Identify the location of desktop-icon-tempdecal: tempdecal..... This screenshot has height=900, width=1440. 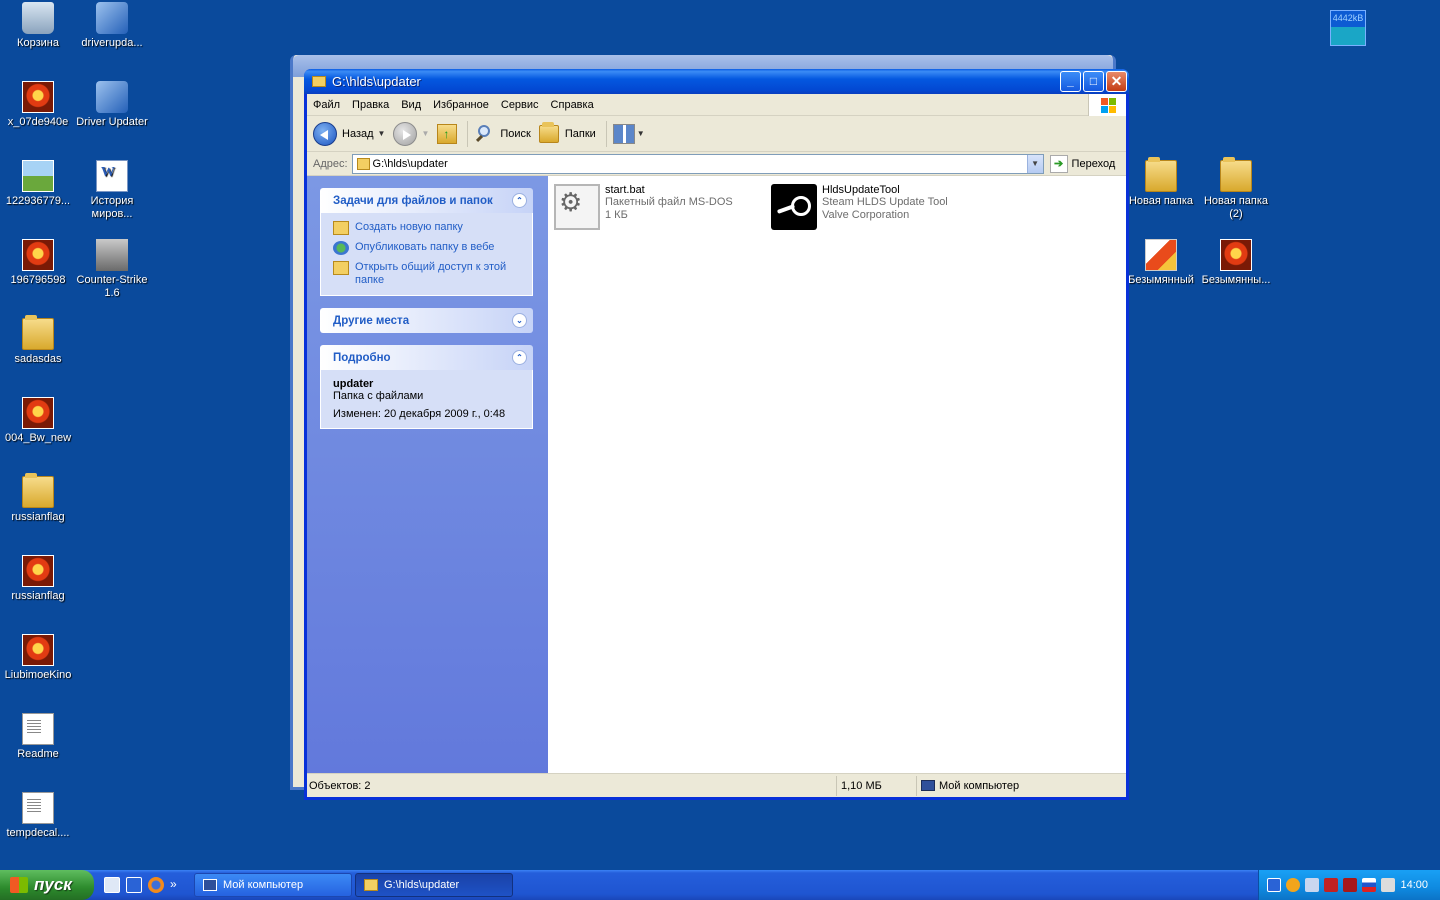
(38, 816).